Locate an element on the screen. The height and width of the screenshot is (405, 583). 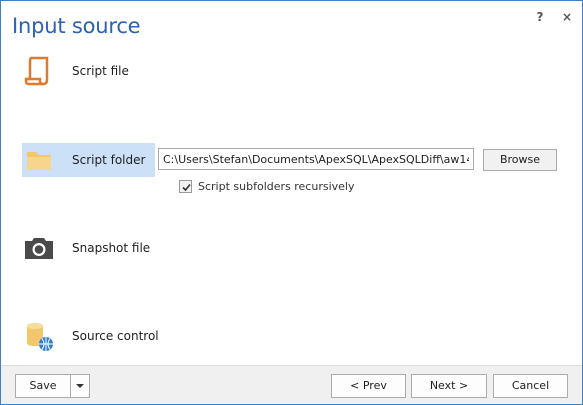
cancel-button: Cancel is located at coordinates (530, 386).